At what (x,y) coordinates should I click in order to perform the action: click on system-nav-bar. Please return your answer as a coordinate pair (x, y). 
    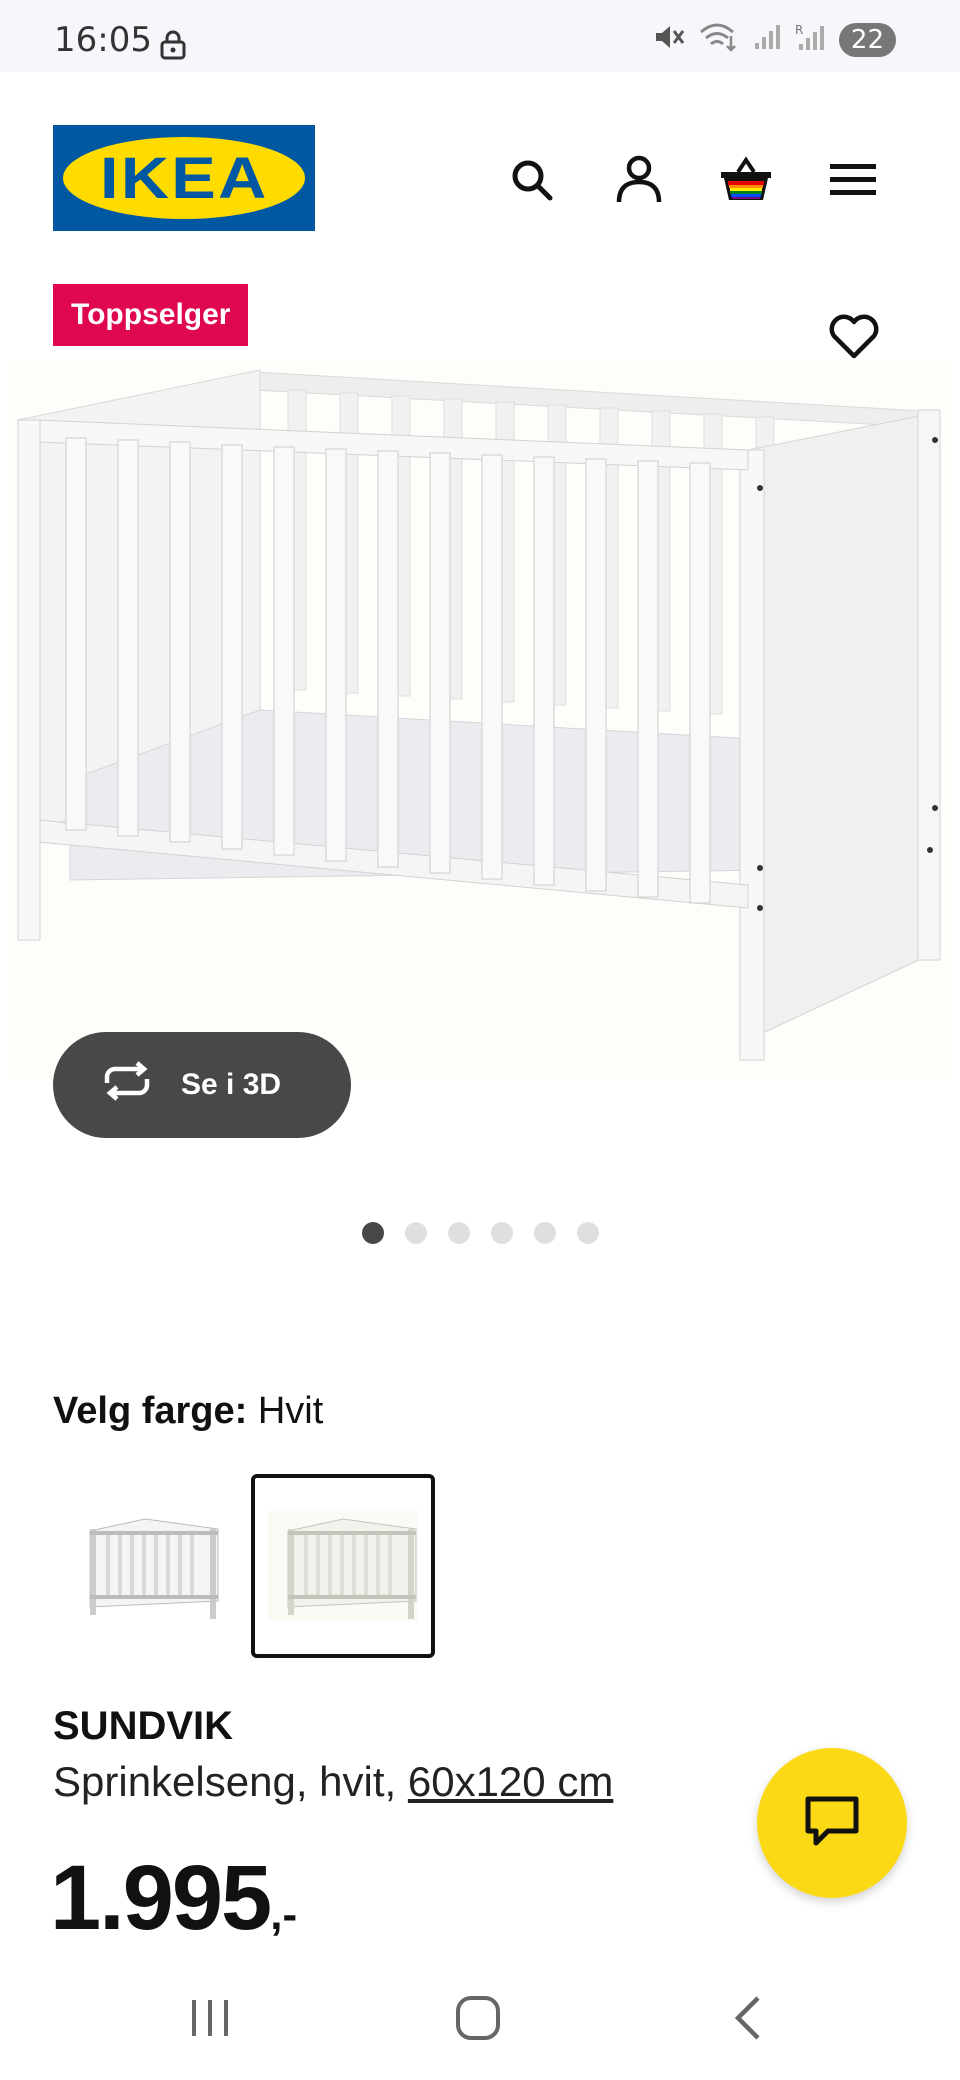
    Looking at the image, I should click on (480, 2020).